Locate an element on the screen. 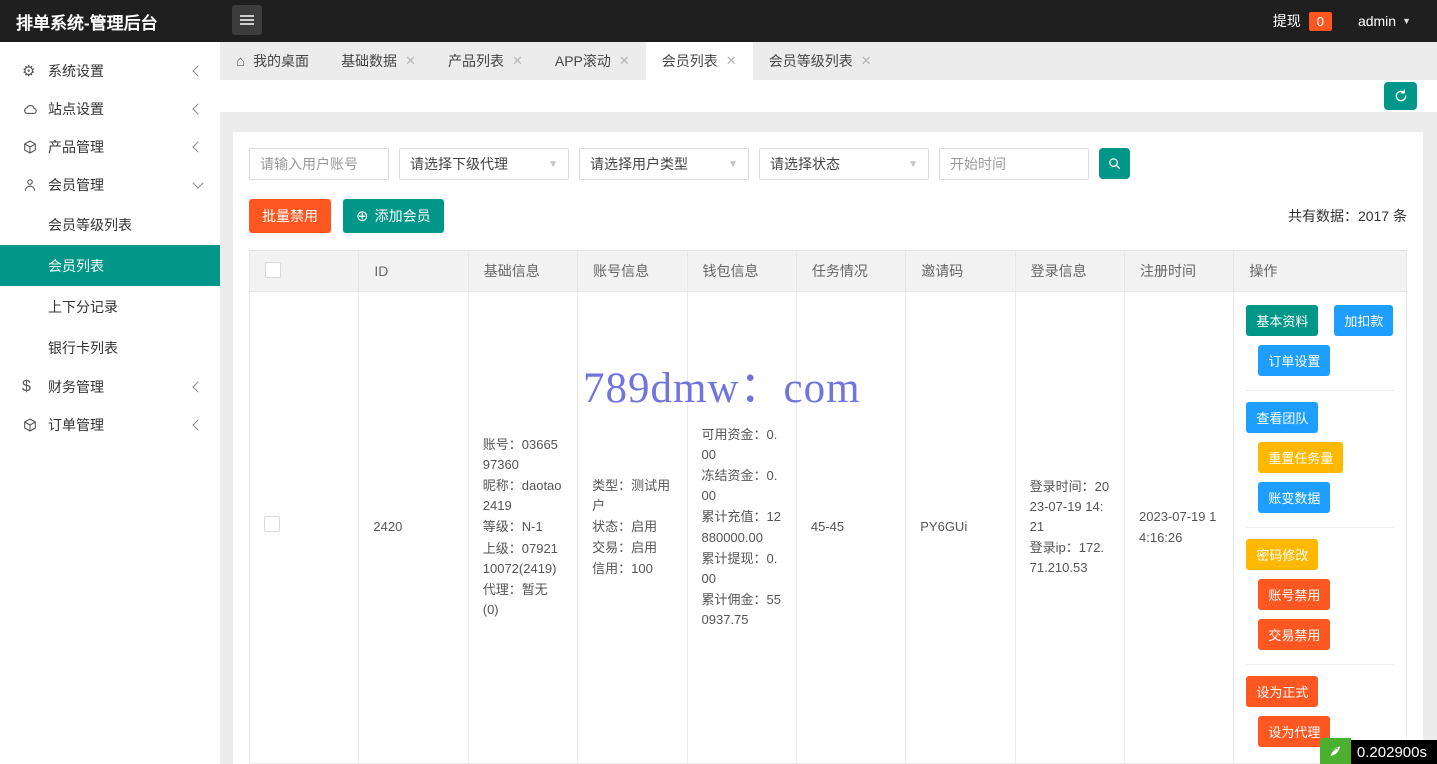 The width and height of the screenshot is (1437, 764). set-formal-button: 设为正式 is located at coordinates (1282, 691).